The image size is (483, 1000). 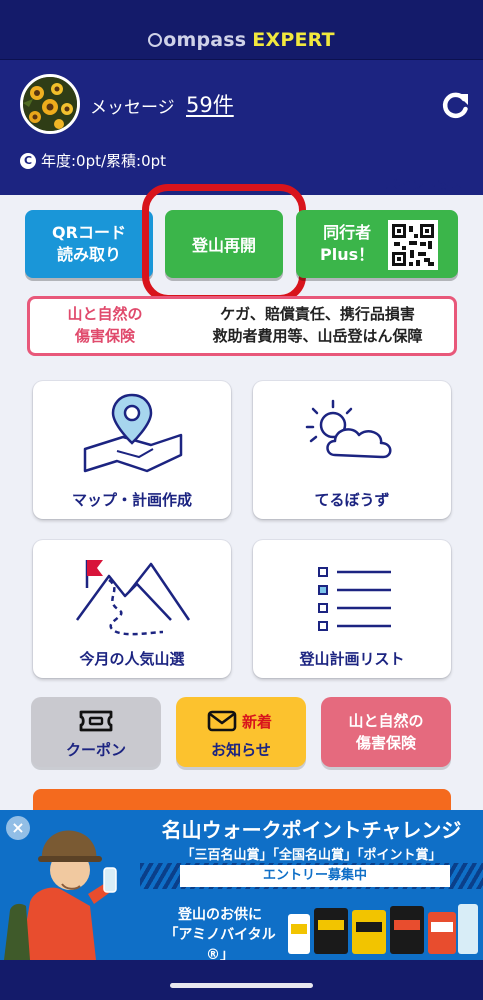 What do you see at coordinates (96, 721) in the screenshot?
I see `coupon-ticket-icon` at bounding box center [96, 721].